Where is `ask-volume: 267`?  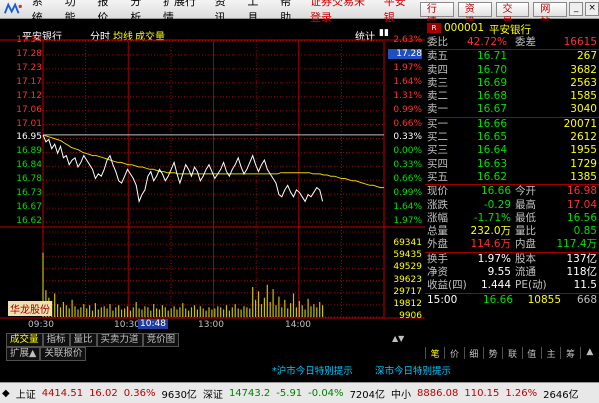 ask-volume: 267 is located at coordinates (586, 56).